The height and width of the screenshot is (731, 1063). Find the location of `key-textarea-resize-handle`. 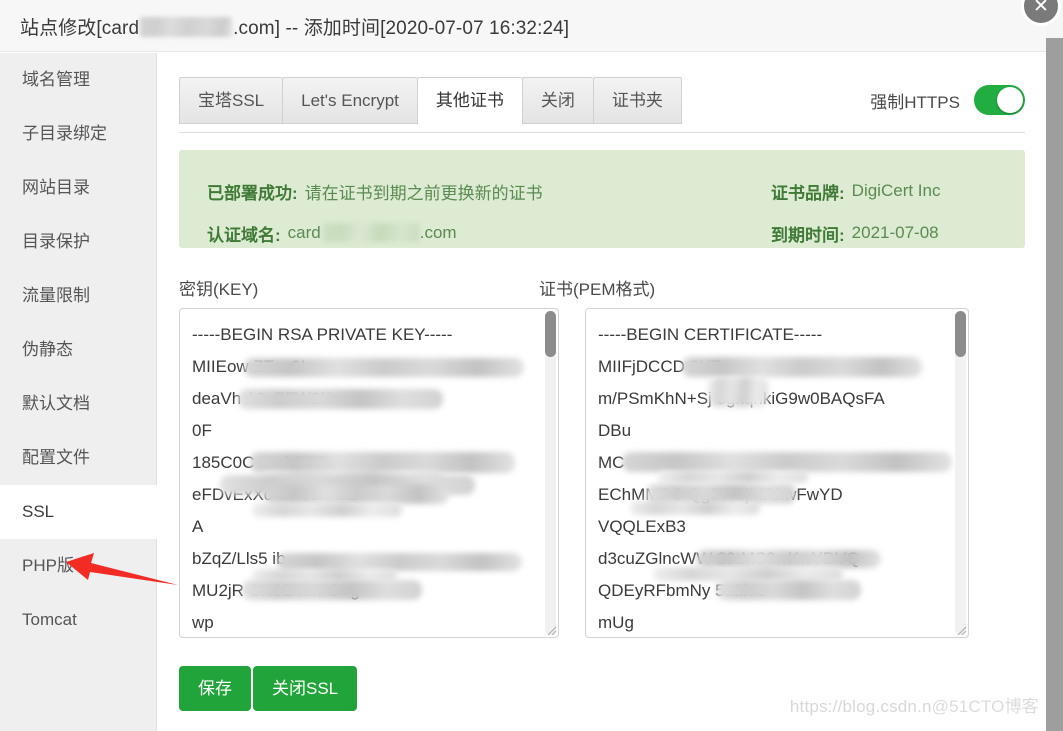

key-textarea-resize-handle is located at coordinates (550, 629).